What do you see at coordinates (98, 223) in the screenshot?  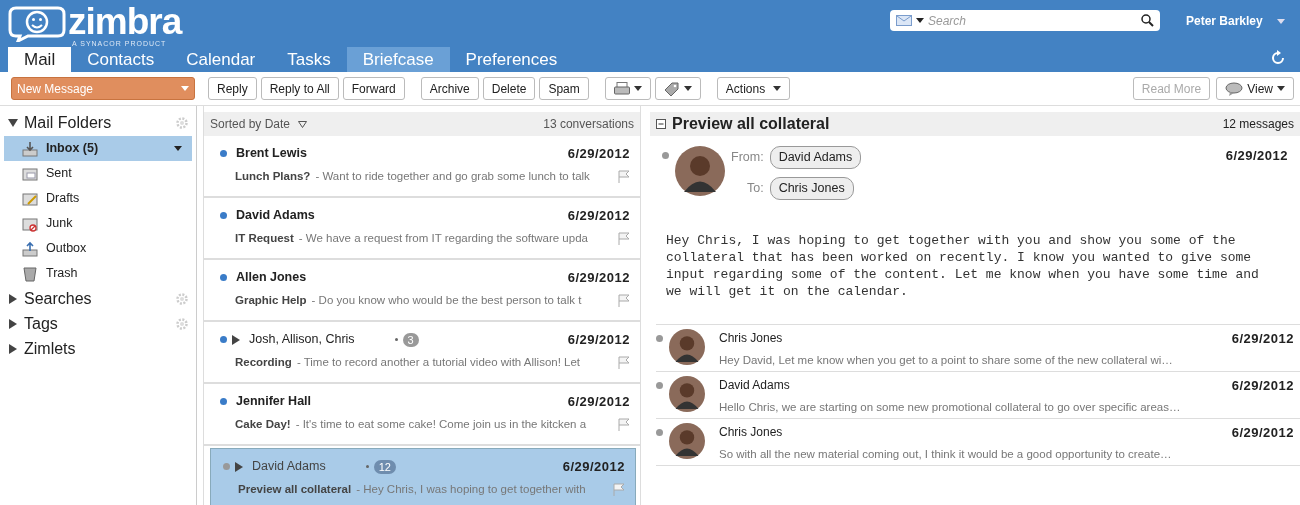 I see `folder-item: Junk` at bounding box center [98, 223].